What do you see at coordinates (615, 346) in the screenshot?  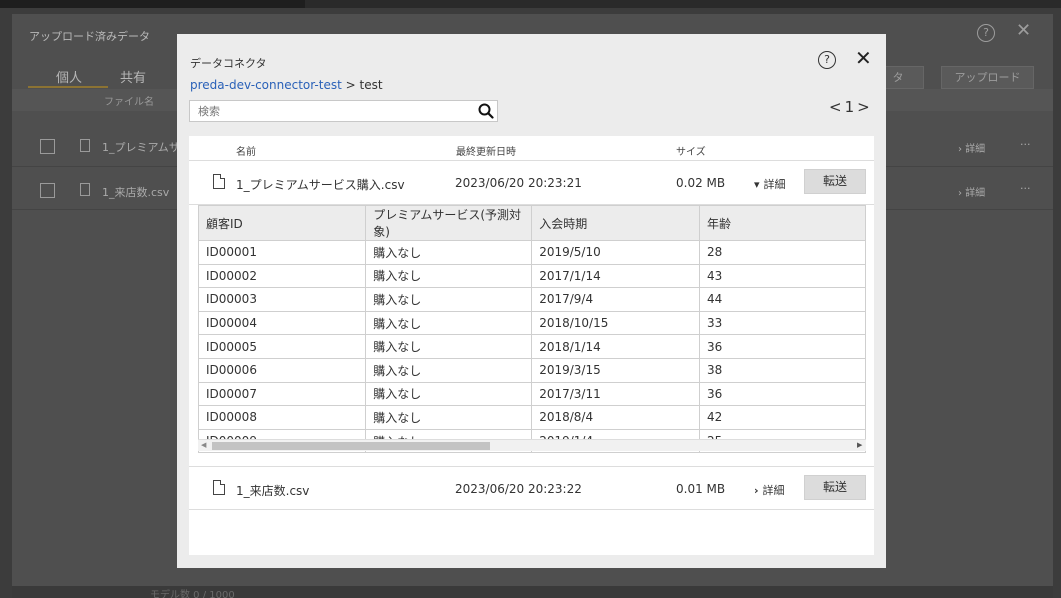 I see `preview-cell: 2018/1/14` at bounding box center [615, 346].